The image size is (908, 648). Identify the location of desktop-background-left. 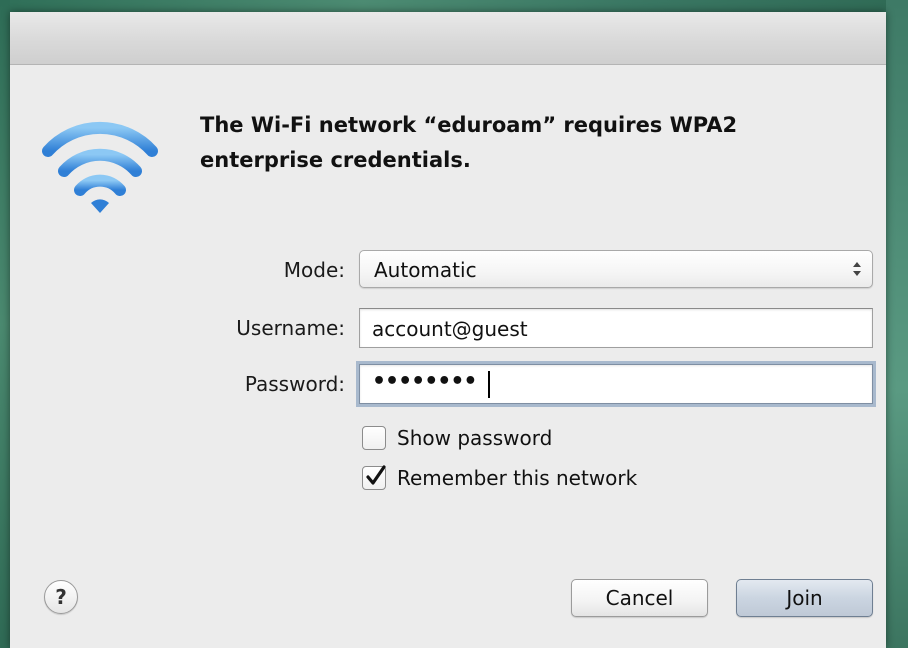
(5, 324).